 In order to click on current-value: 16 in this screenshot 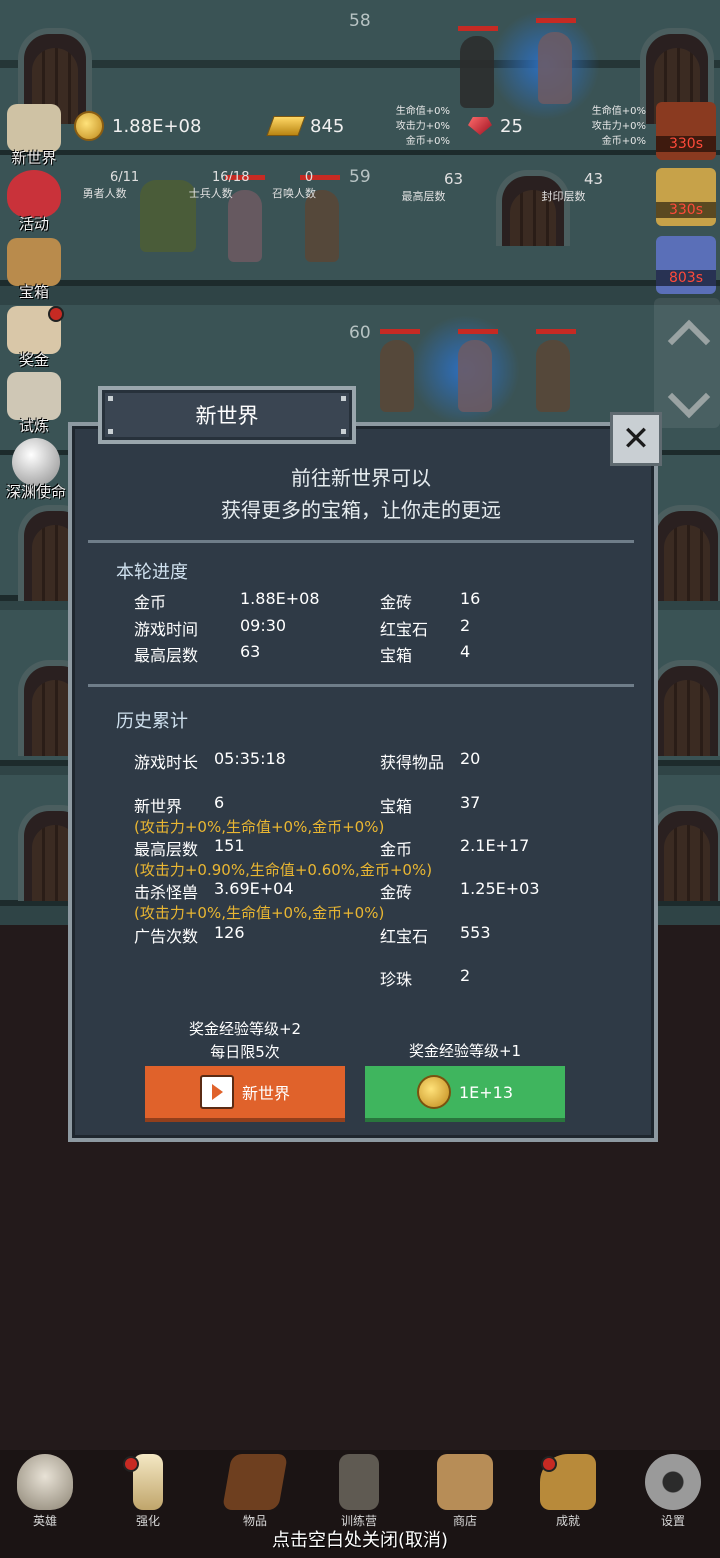, I will do `click(470, 598)`.